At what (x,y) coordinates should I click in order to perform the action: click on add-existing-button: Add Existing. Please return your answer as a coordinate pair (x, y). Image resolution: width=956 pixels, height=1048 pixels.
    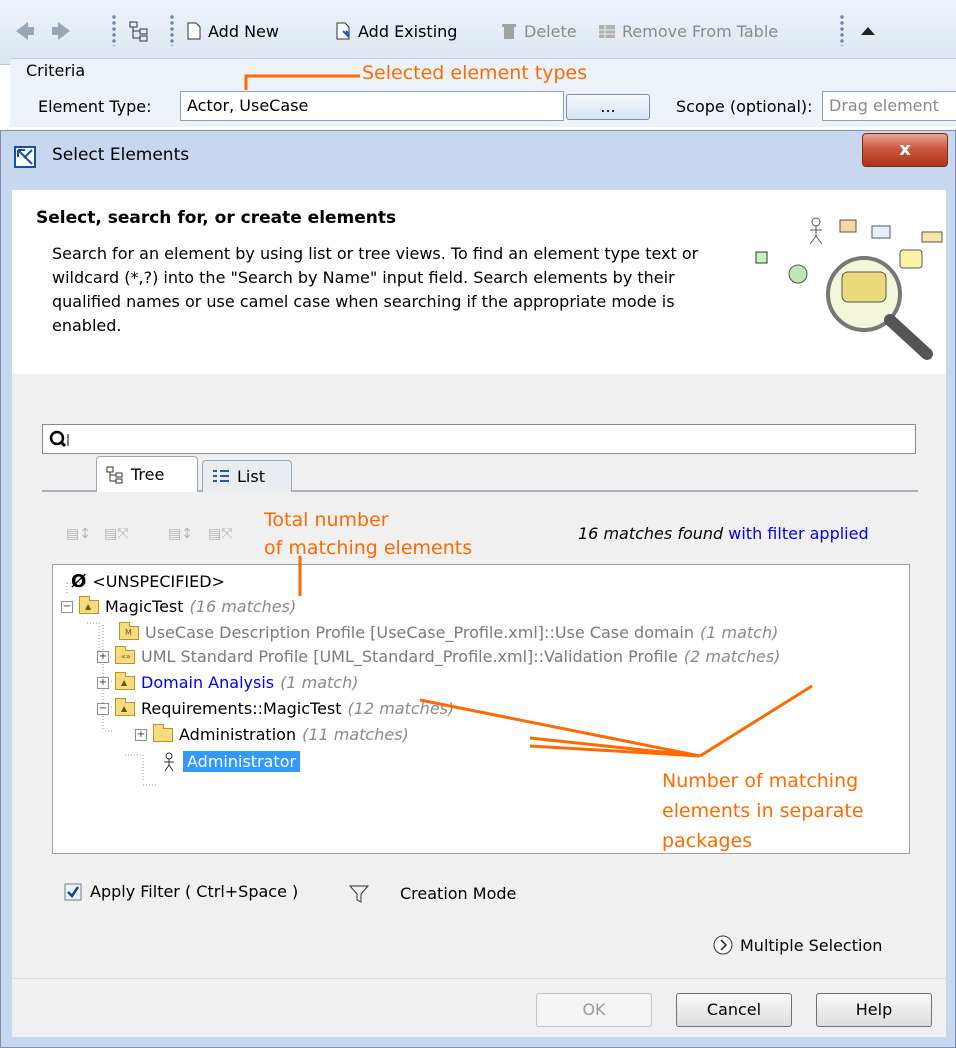
    Looking at the image, I should click on (395, 31).